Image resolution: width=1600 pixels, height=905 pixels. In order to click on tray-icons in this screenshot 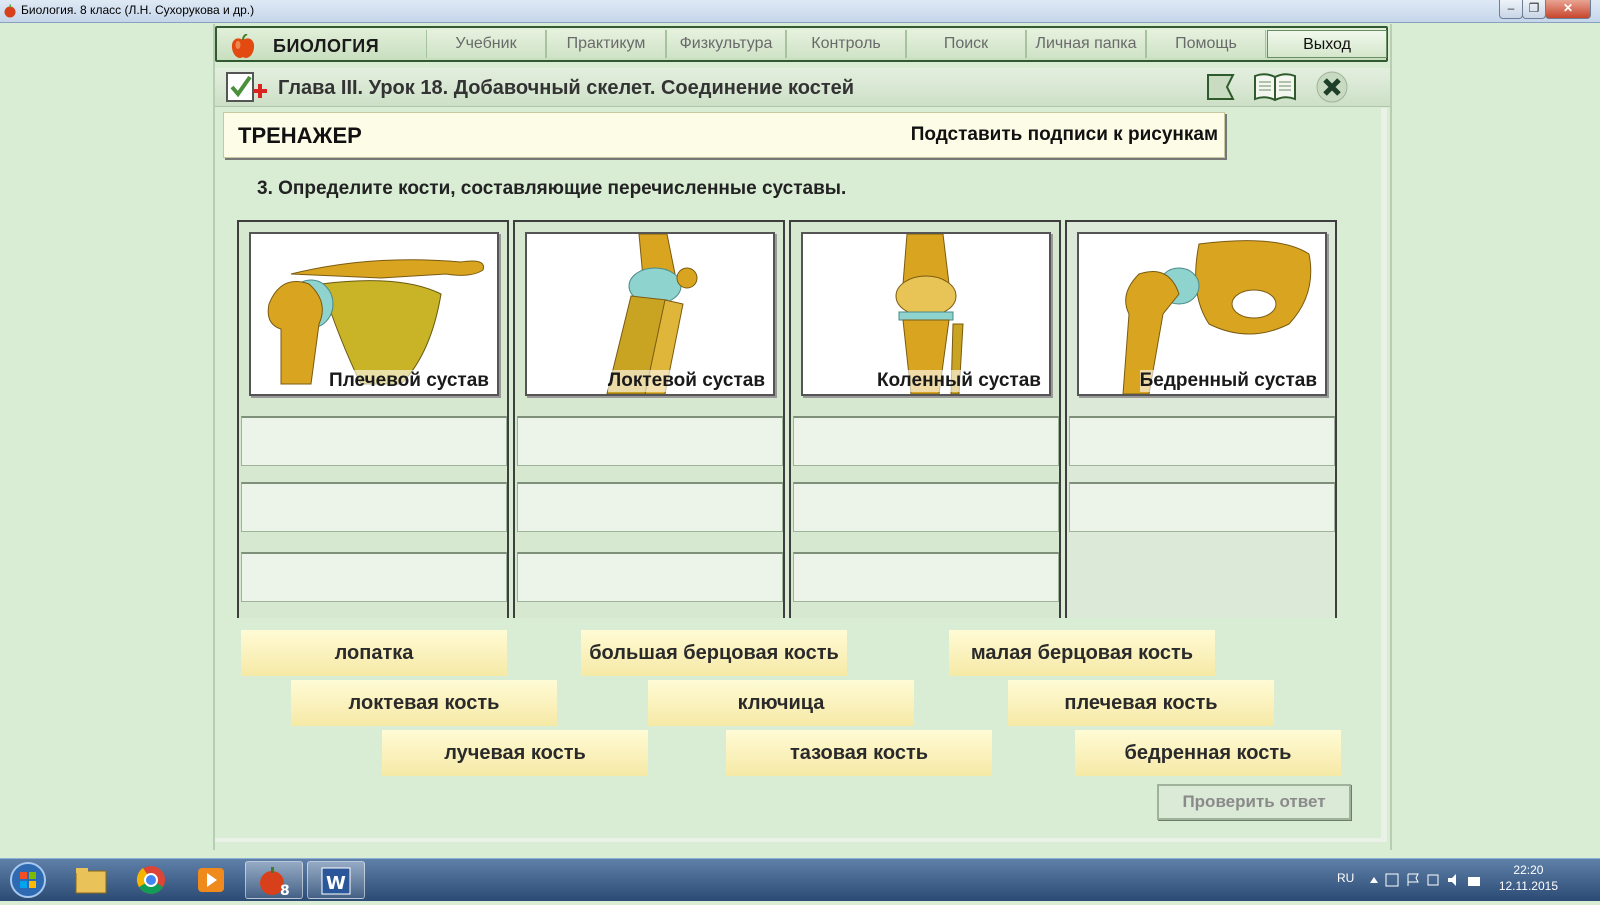, I will do `click(1434, 880)`.